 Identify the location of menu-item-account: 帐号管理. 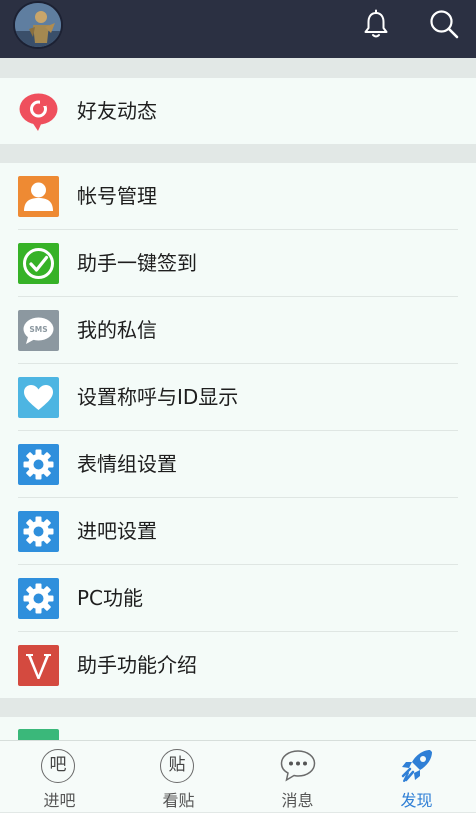
(238, 196).